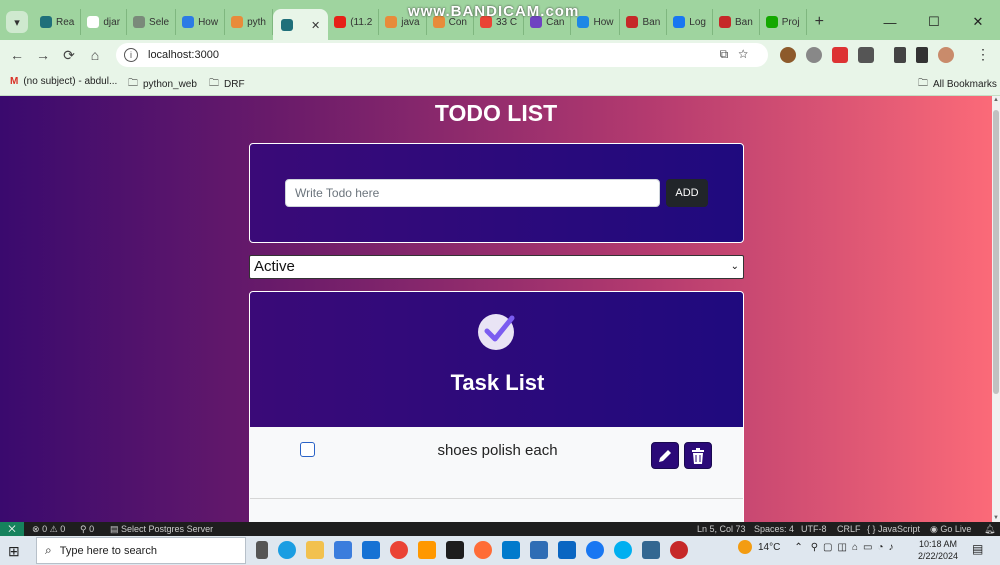  What do you see at coordinates (58, 22) in the screenshot?
I see `browser-tab: Rea` at bounding box center [58, 22].